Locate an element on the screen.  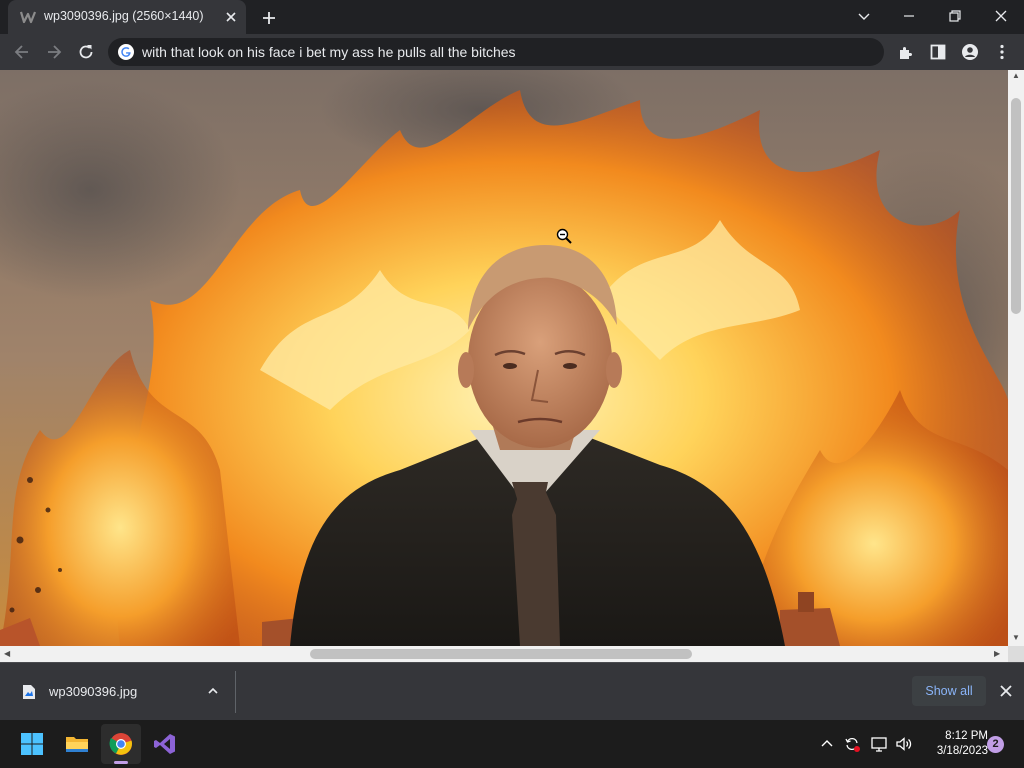
network-icon is located at coordinates (879, 744).